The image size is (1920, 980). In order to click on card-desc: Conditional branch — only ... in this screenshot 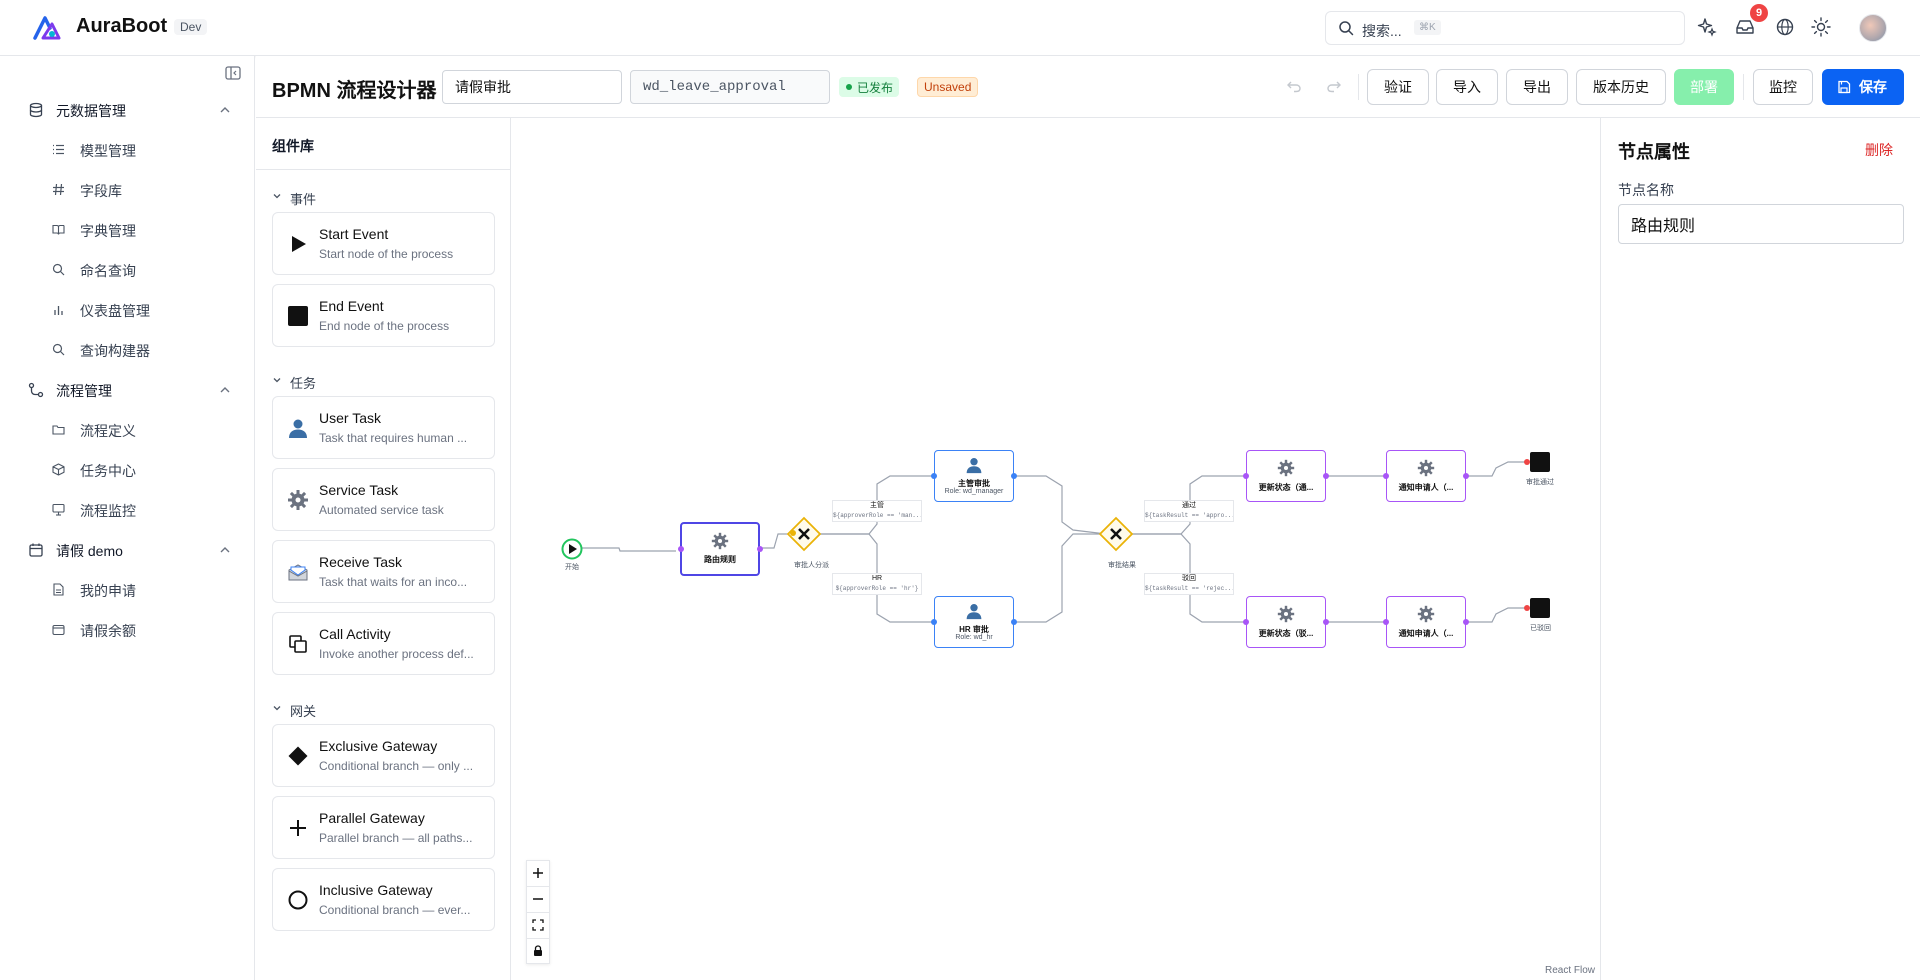, I will do `click(396, 766)`.